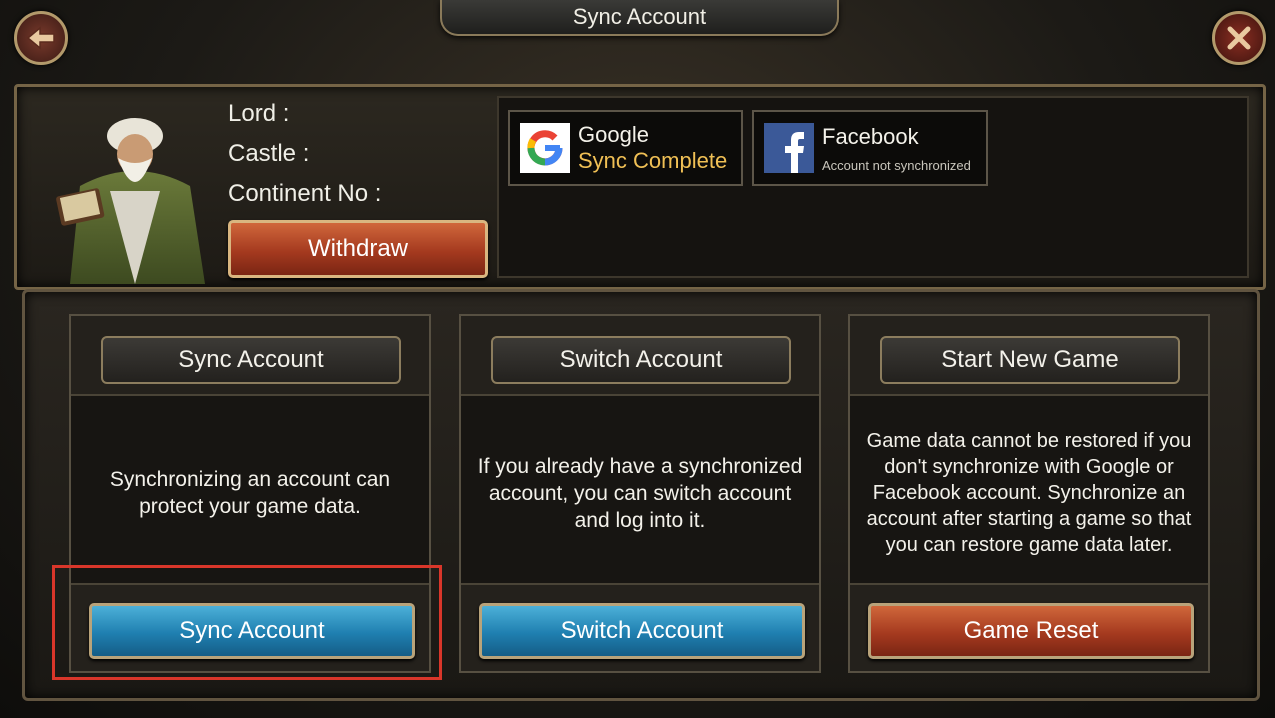  I want to click on google-label: Google, so click(613, 134).